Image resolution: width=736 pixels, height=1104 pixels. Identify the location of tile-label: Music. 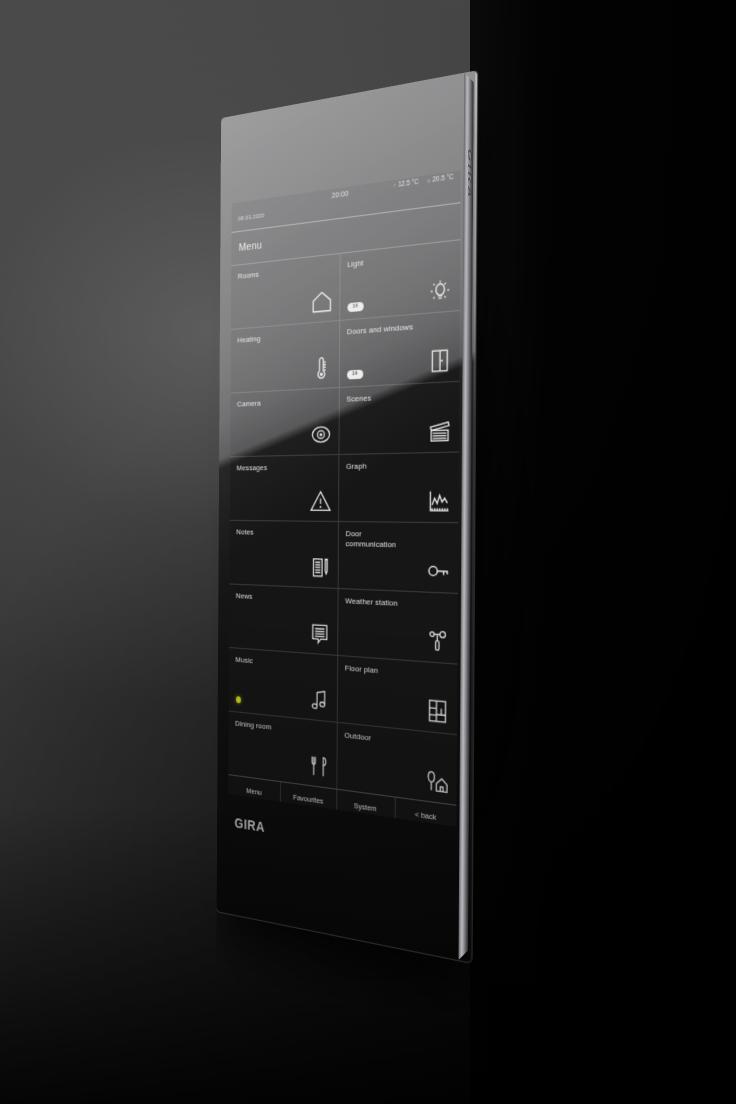
(244, 660).